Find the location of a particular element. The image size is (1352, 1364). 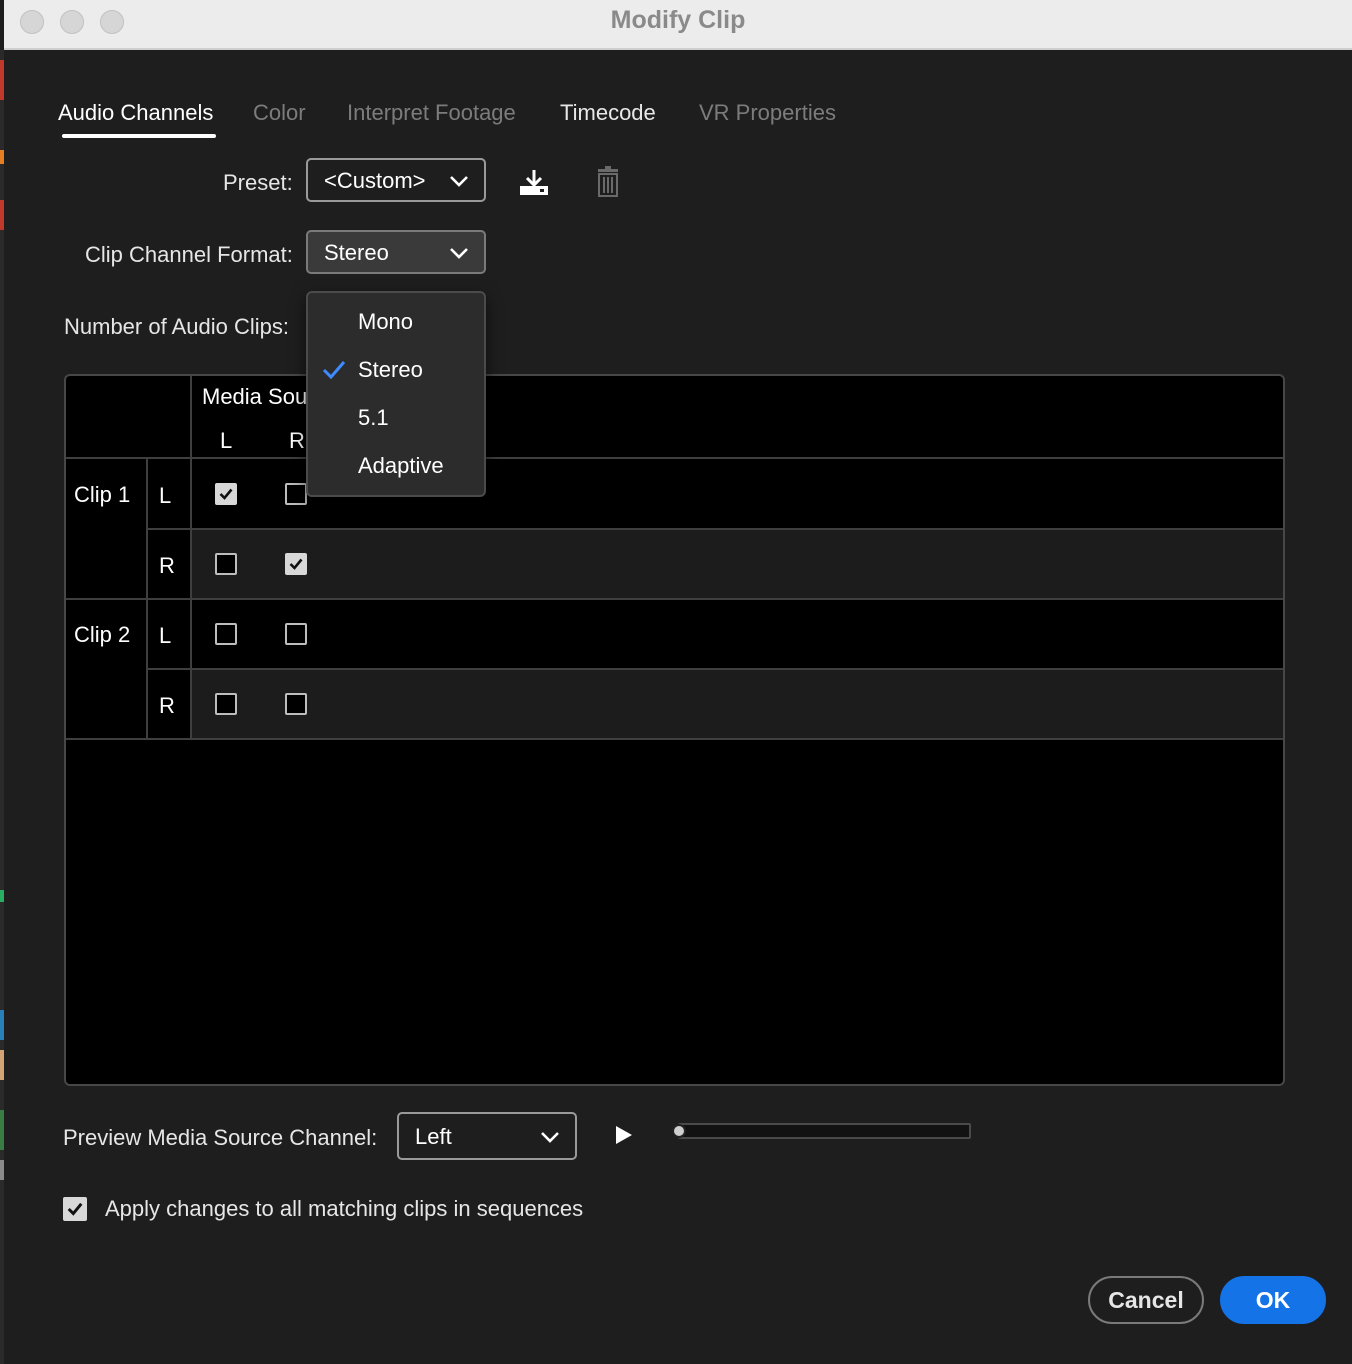

clip-1-l-from-l-checkbox is located at coordinates (226, 494).